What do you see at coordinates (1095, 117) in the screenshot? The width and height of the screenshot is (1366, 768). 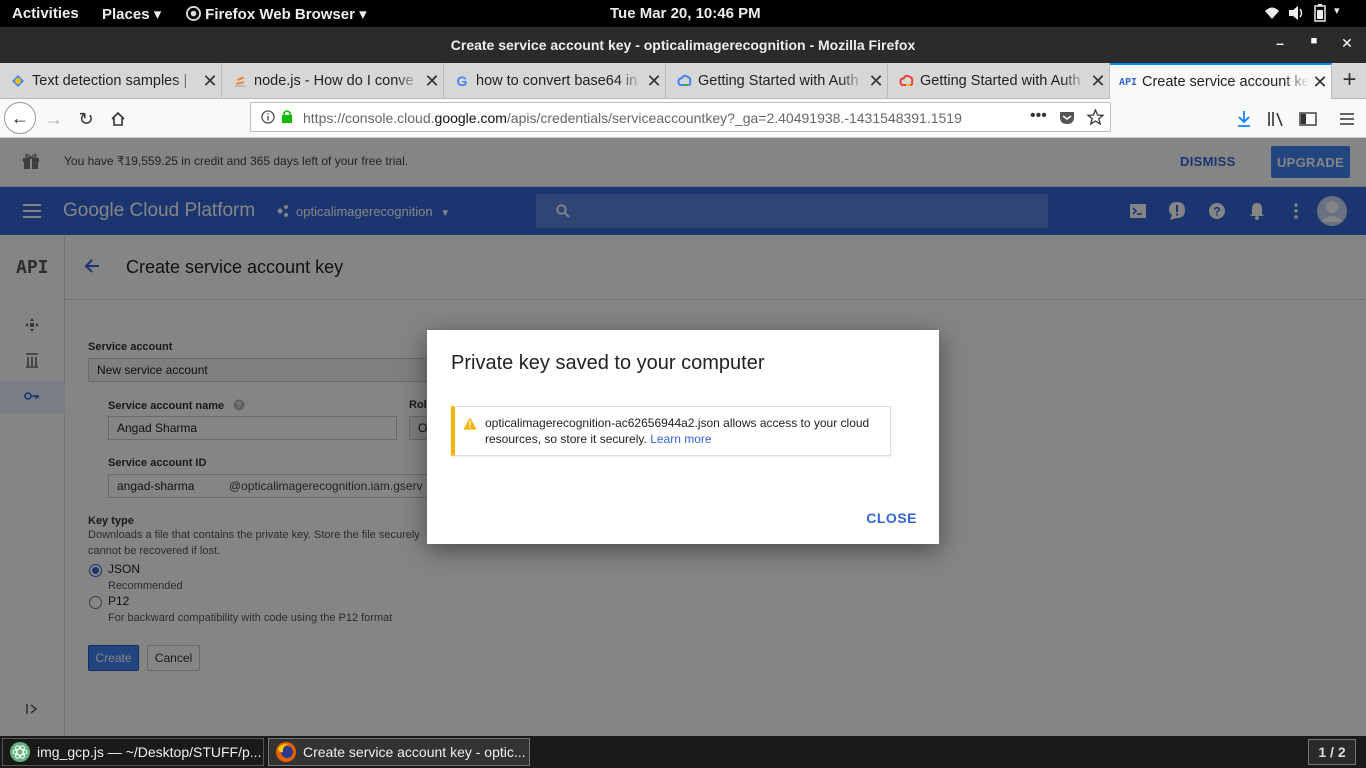 I see `bookmark-star-icon` at bounding box center [1095, 117].